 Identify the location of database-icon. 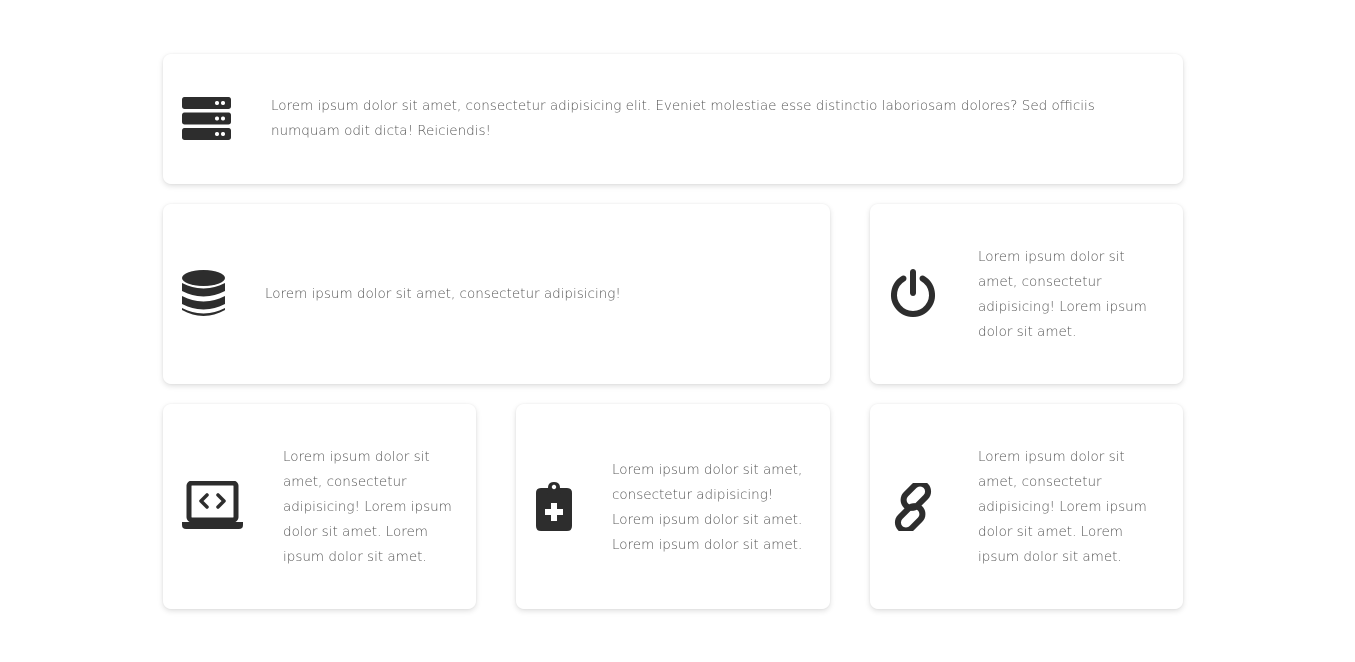
(203, 294).